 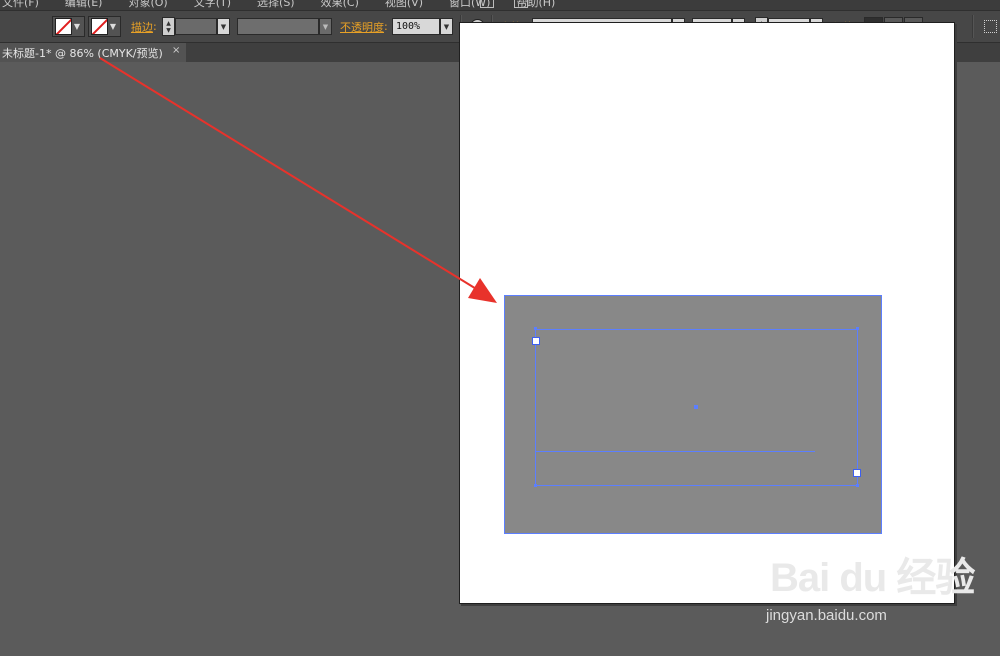 I want to click on none-fill-icon, so click(x=63, y=26).